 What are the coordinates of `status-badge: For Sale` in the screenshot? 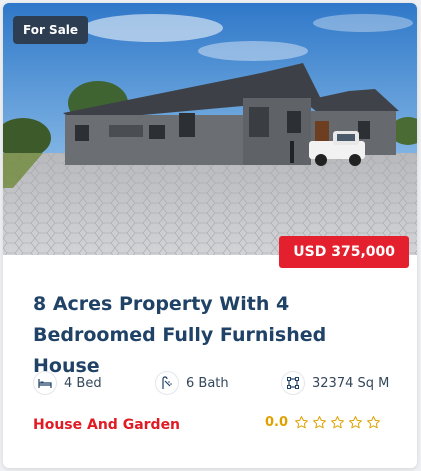 It's located at (51, 30).